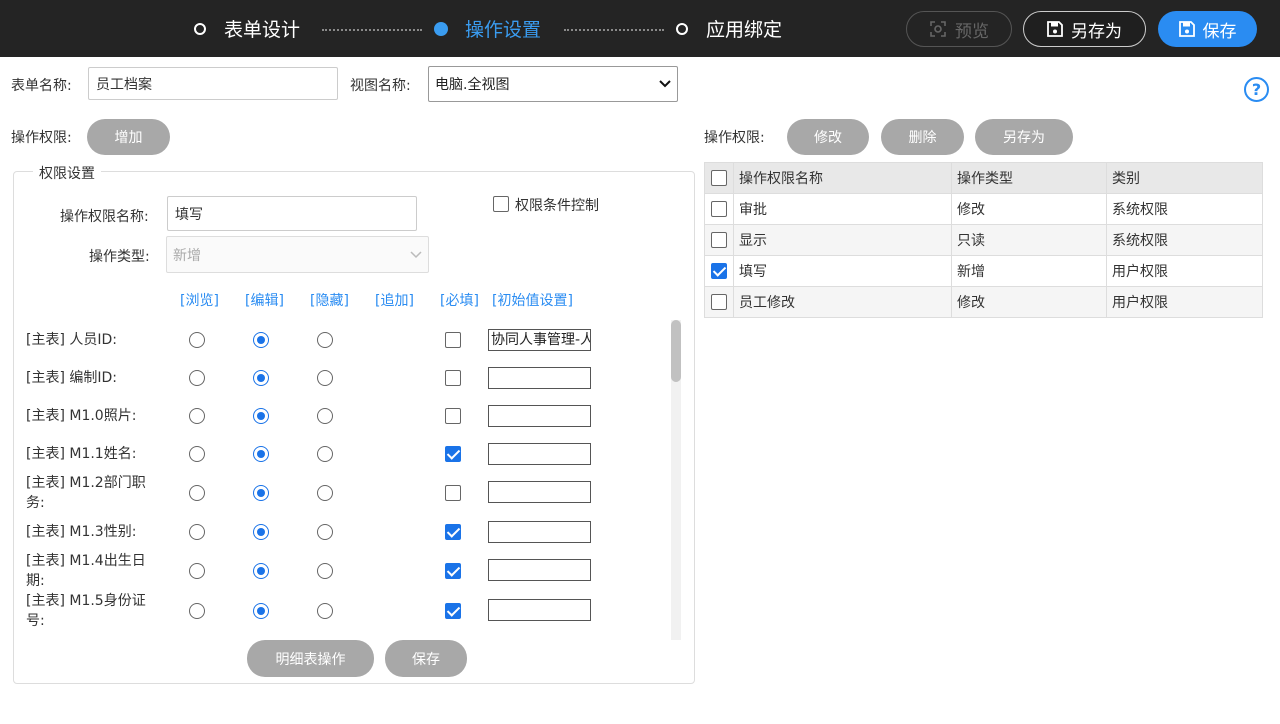 Image resolution: width=1280 pixels, height=724 pixels. Describe the element at coordinates (247, 28) in the screenshot. I see `step-form-design: 表单设计` at that location.